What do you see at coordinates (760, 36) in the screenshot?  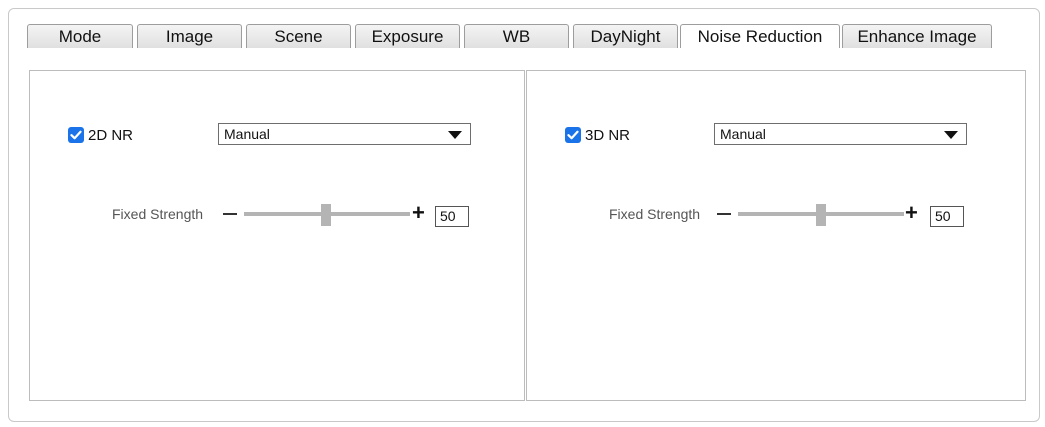 I see `tab-noise-reduction: Noise Reduction` at bounding box center [760, 36].